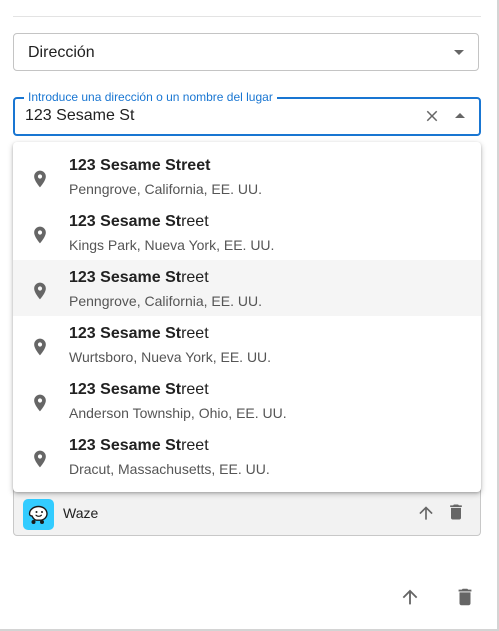  What do you see at coordinates (169, 469) in the screenshot?
I see `suggestion-subtitle: Dracut, Massachusetts, EE. UU.` at bounding box center [169, 469].